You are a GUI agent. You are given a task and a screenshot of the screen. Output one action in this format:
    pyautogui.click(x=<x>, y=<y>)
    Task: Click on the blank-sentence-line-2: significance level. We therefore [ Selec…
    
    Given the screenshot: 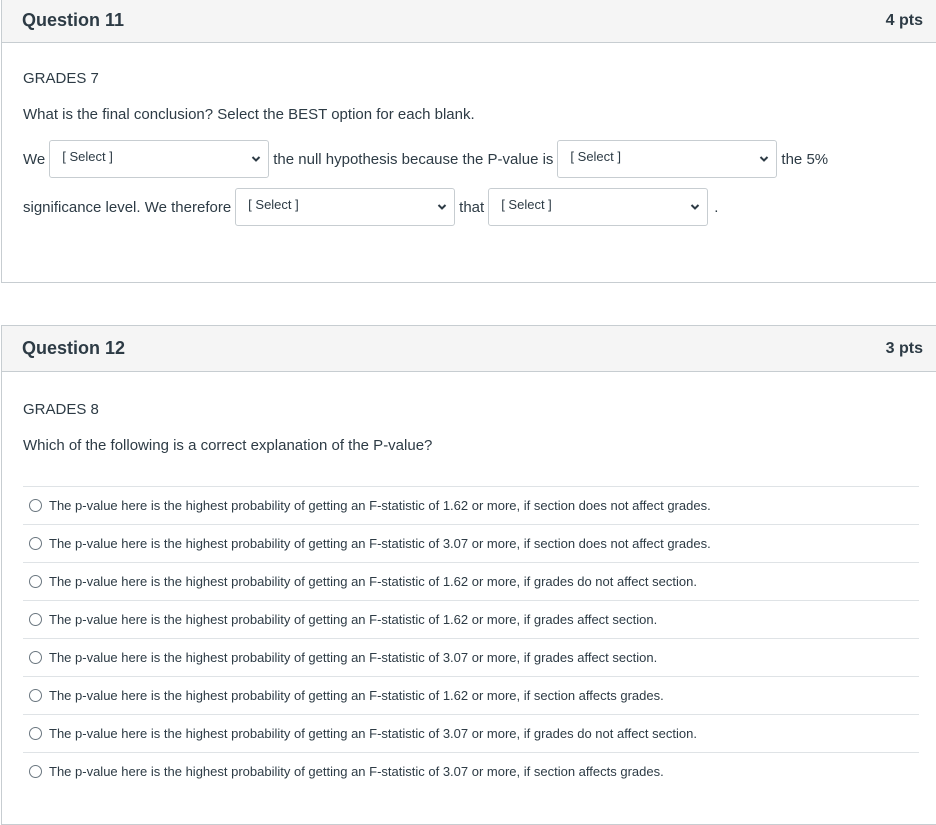 What is the action you would take?
    pyautogui.click(x=370, y=207)
    